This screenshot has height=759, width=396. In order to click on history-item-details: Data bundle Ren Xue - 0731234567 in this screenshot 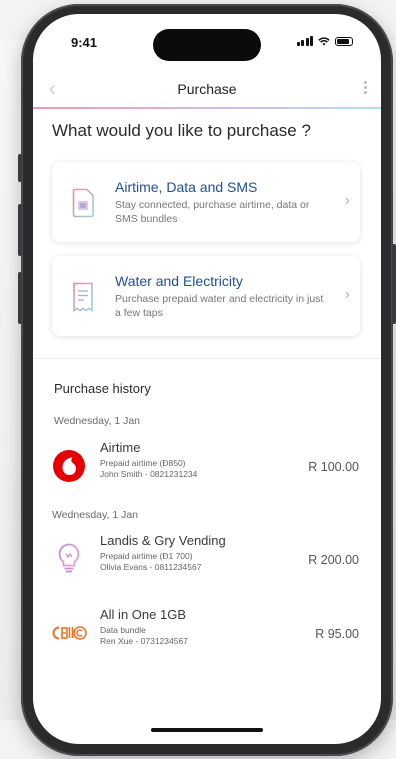, I will do `click(144, 636)`.